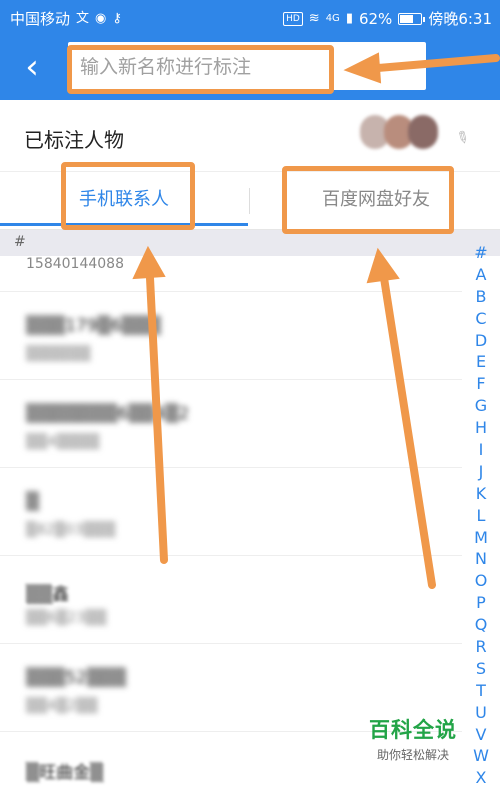  Describe the element at coordinates (83, 18) in the screenshot. I see `notification-icon: 文` at that location.